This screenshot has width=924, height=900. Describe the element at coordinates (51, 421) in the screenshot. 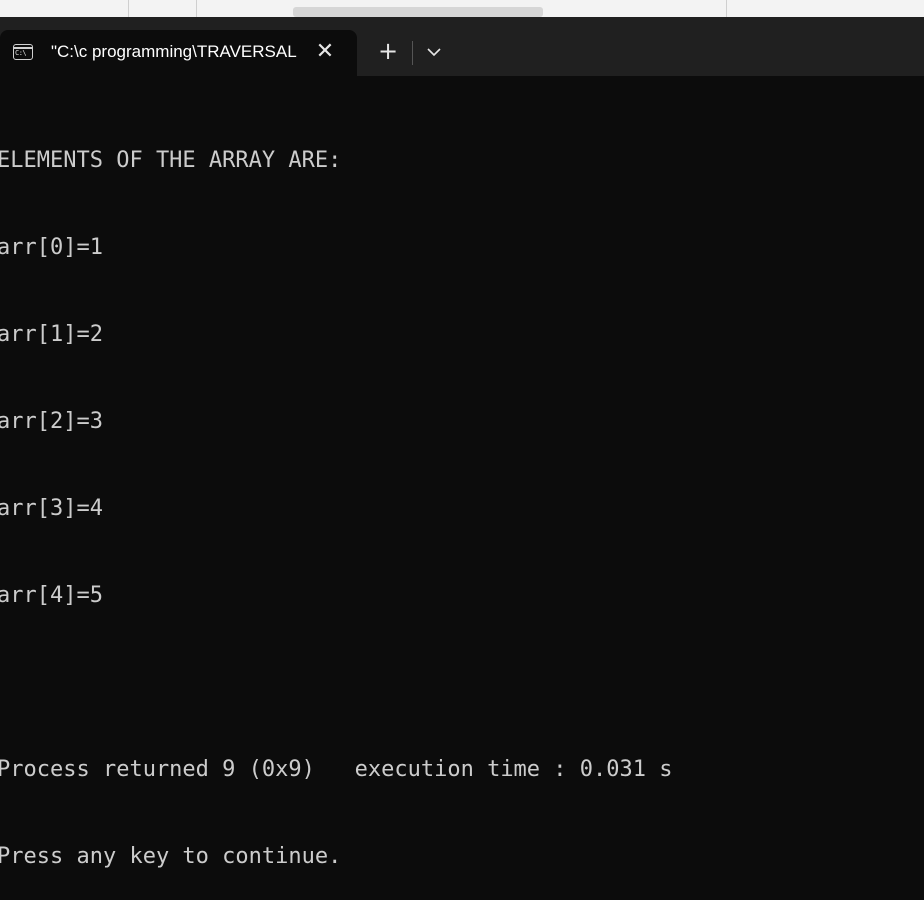

I see `console-line: arr[2]=3` at that location.